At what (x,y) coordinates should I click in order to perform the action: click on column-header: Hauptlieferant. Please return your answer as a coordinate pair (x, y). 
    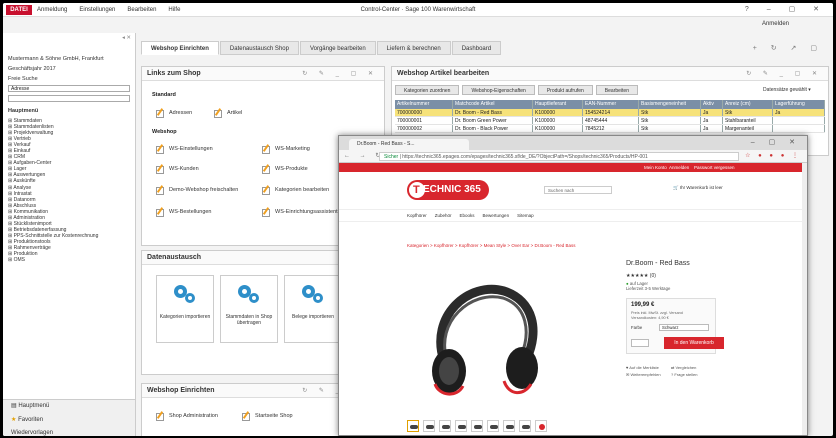
    Looking at the image, I should click on (558, 104).